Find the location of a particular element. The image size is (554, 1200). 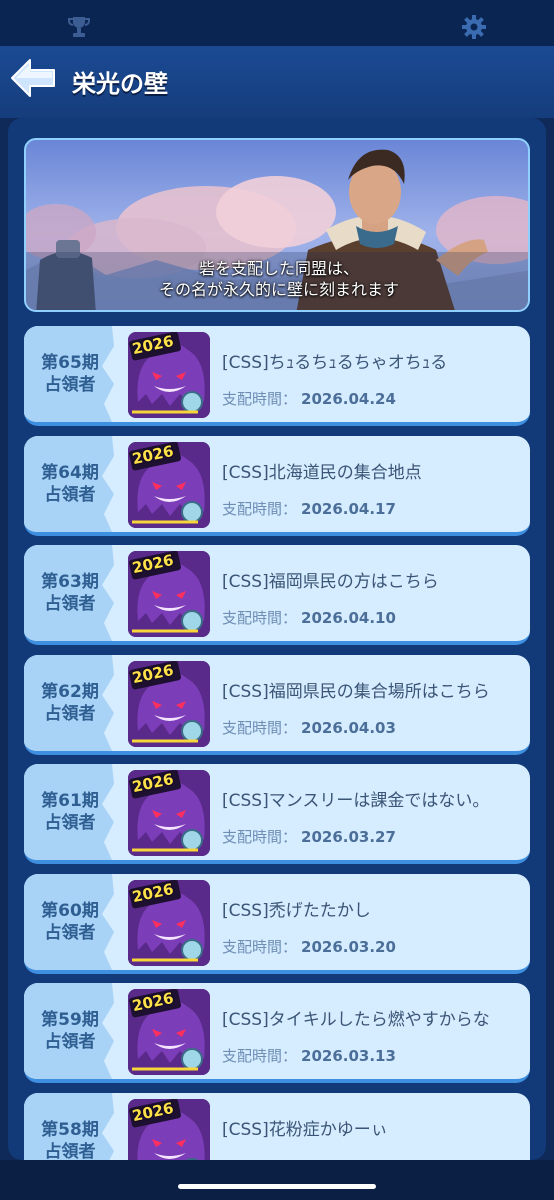

domination-date: 2026.03.20 is located at coordinates (348, 946).